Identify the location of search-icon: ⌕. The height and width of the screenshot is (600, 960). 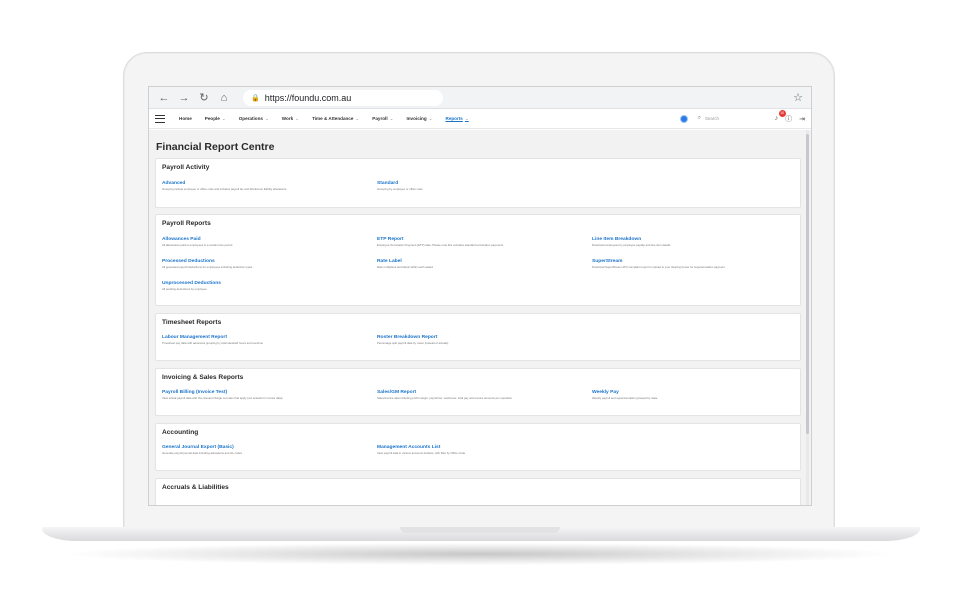
(699, 118).